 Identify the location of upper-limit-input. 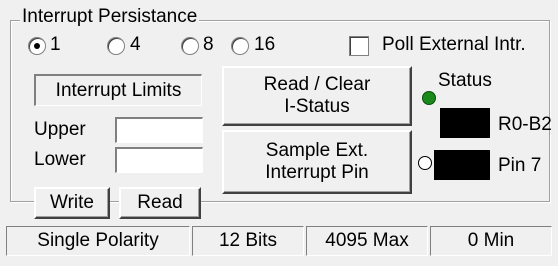
(159, 130).